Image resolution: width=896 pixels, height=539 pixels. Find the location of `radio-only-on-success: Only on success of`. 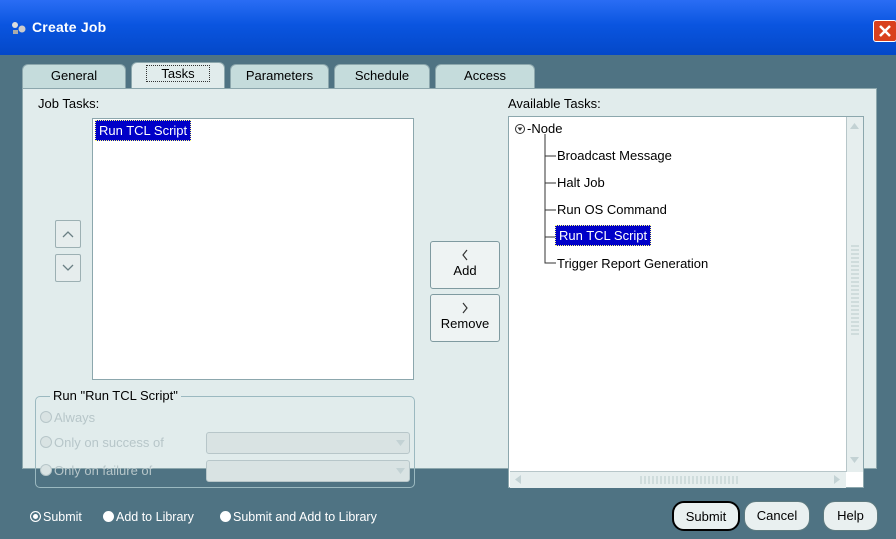

radio-only-on-success: Only on success of is located at coordinates (102, 442).